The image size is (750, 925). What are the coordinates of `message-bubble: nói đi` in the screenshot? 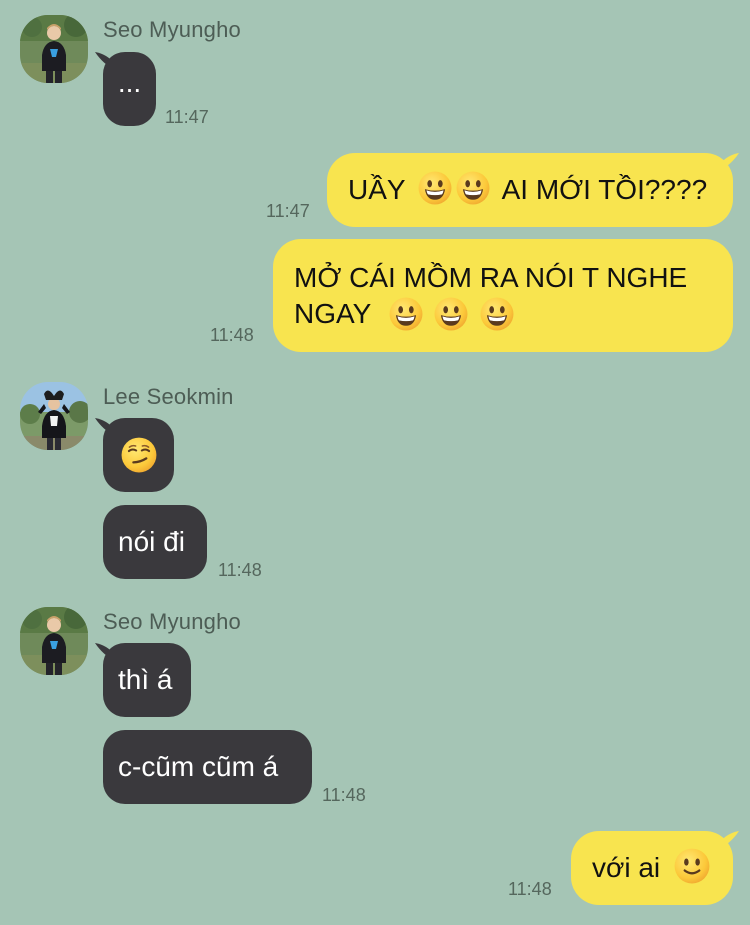 It's located at (155, 542).